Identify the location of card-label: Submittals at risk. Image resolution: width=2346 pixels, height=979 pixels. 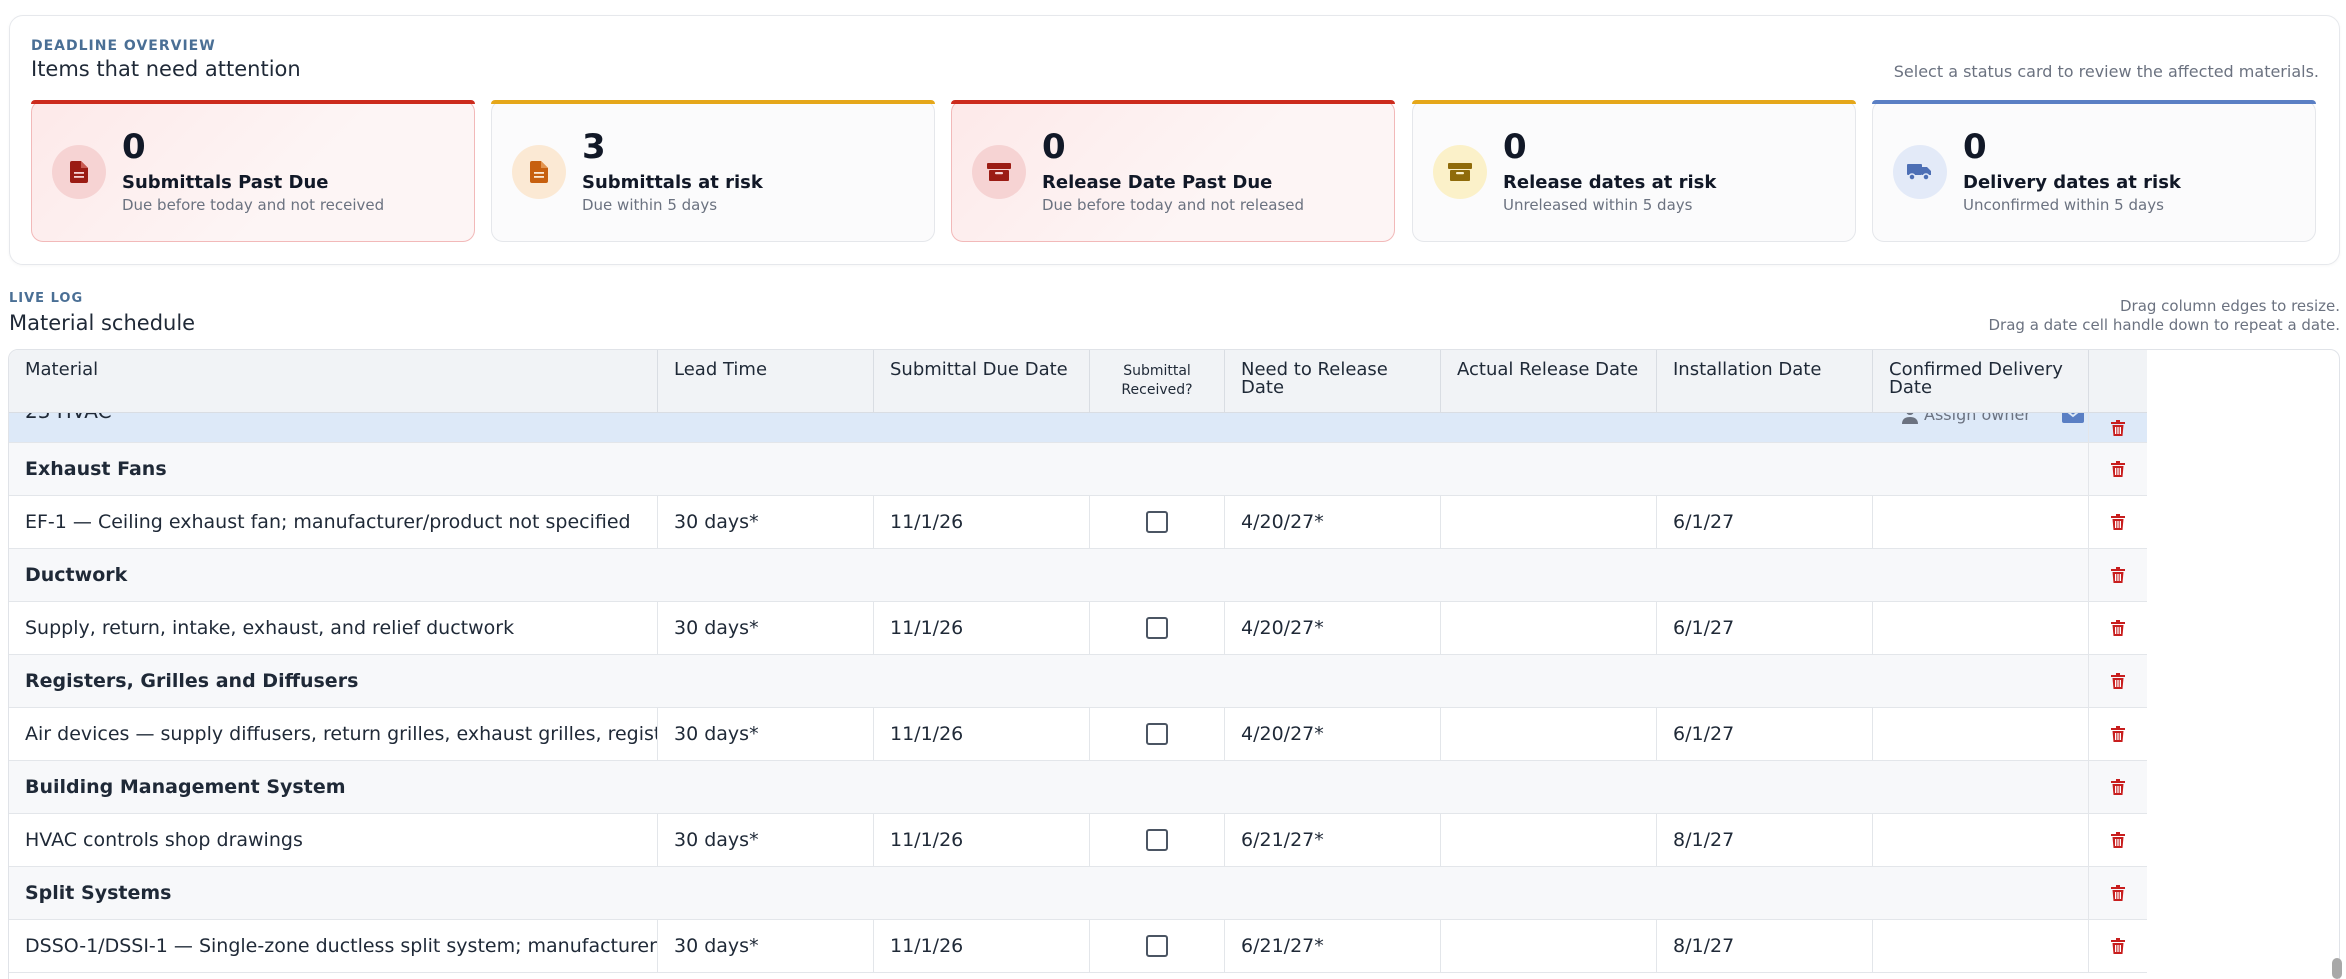
(672, 182).